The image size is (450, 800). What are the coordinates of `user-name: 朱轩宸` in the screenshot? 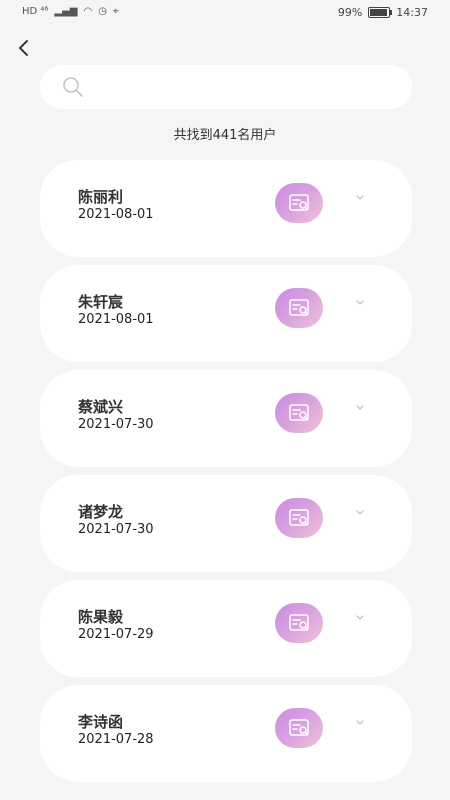 It's located at (101, 302).